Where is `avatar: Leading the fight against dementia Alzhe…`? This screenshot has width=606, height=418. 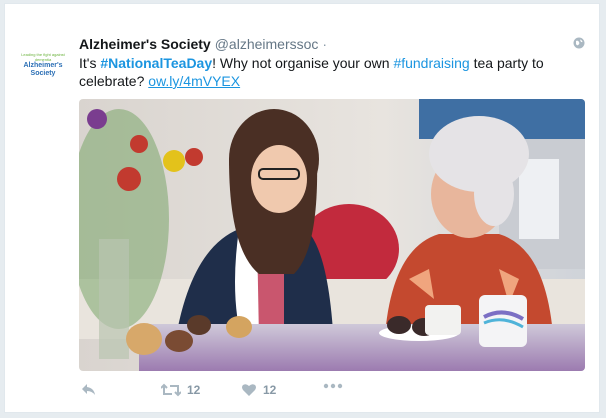 avatar: Leading the fight against dementia Alzhe… is located at coordinates (43, 65).